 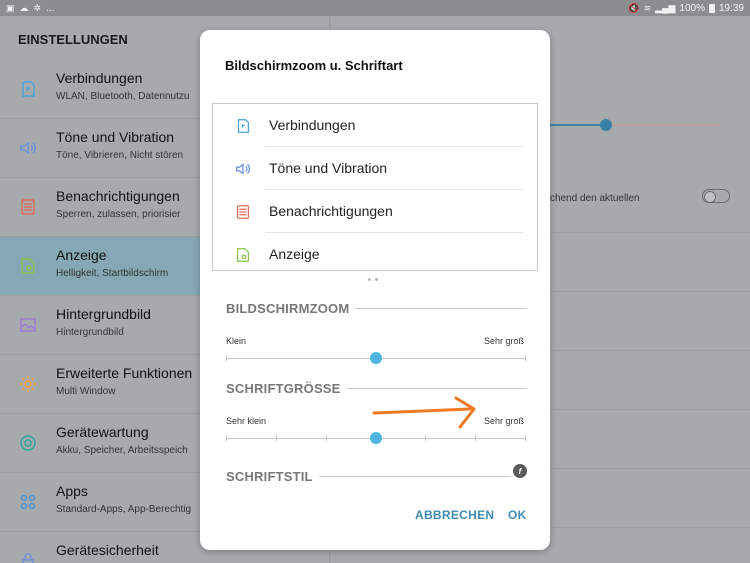 I want to click on brightness-slider-fill, so click(x=577, y=125).